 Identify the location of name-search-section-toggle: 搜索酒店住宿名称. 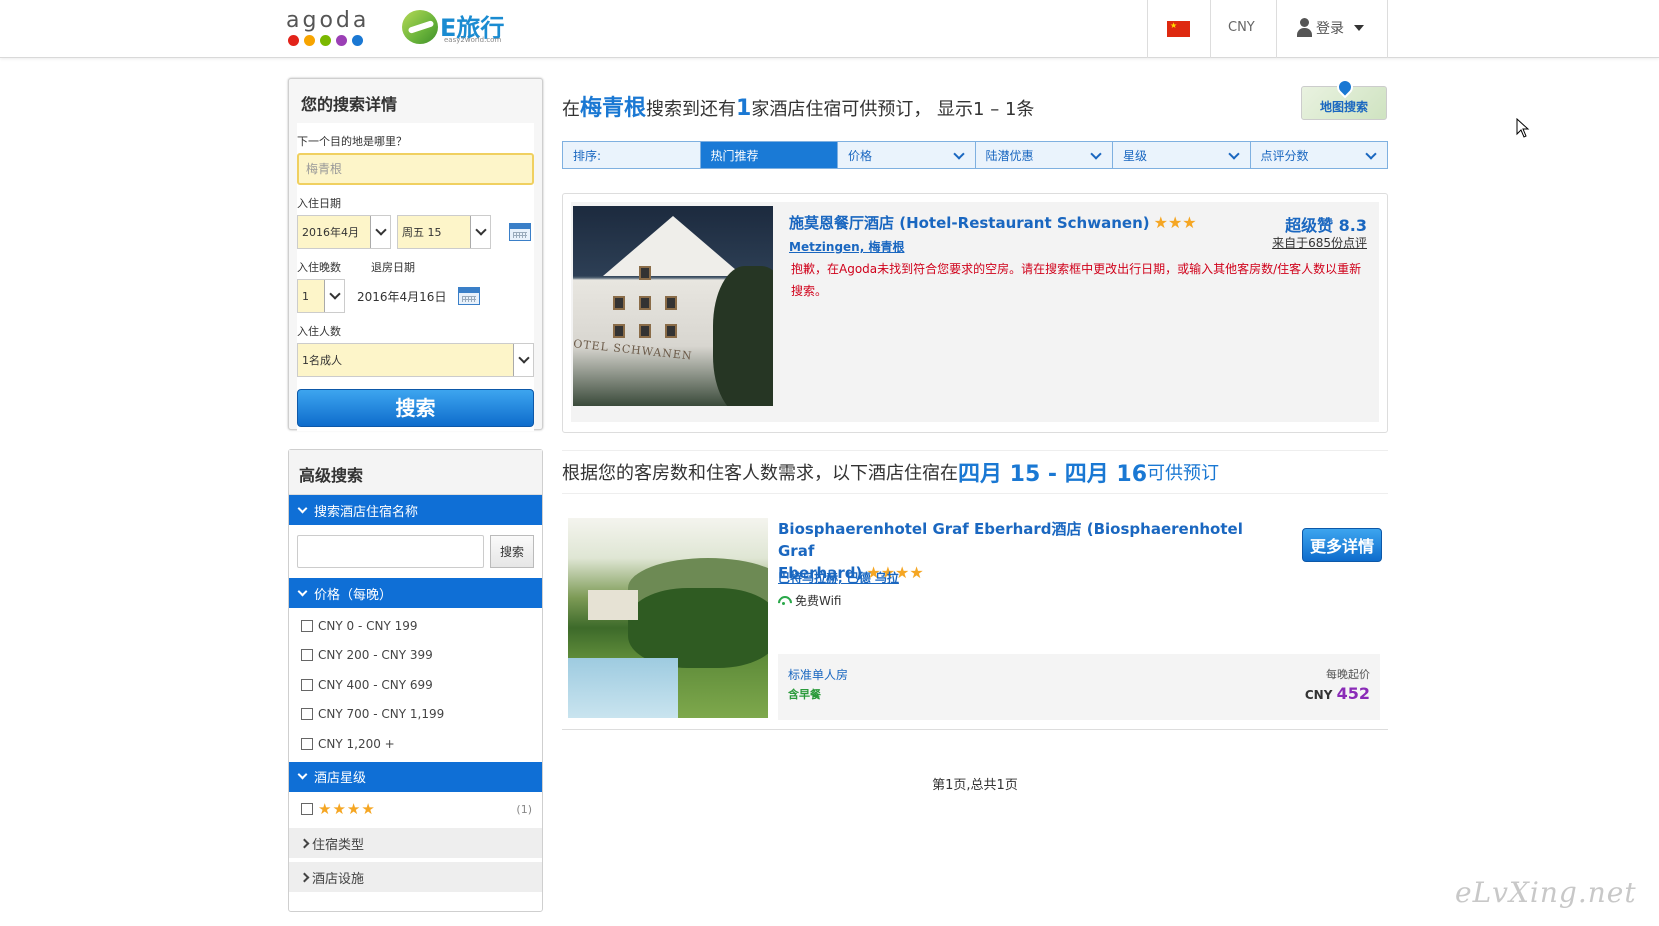
(415, 510).